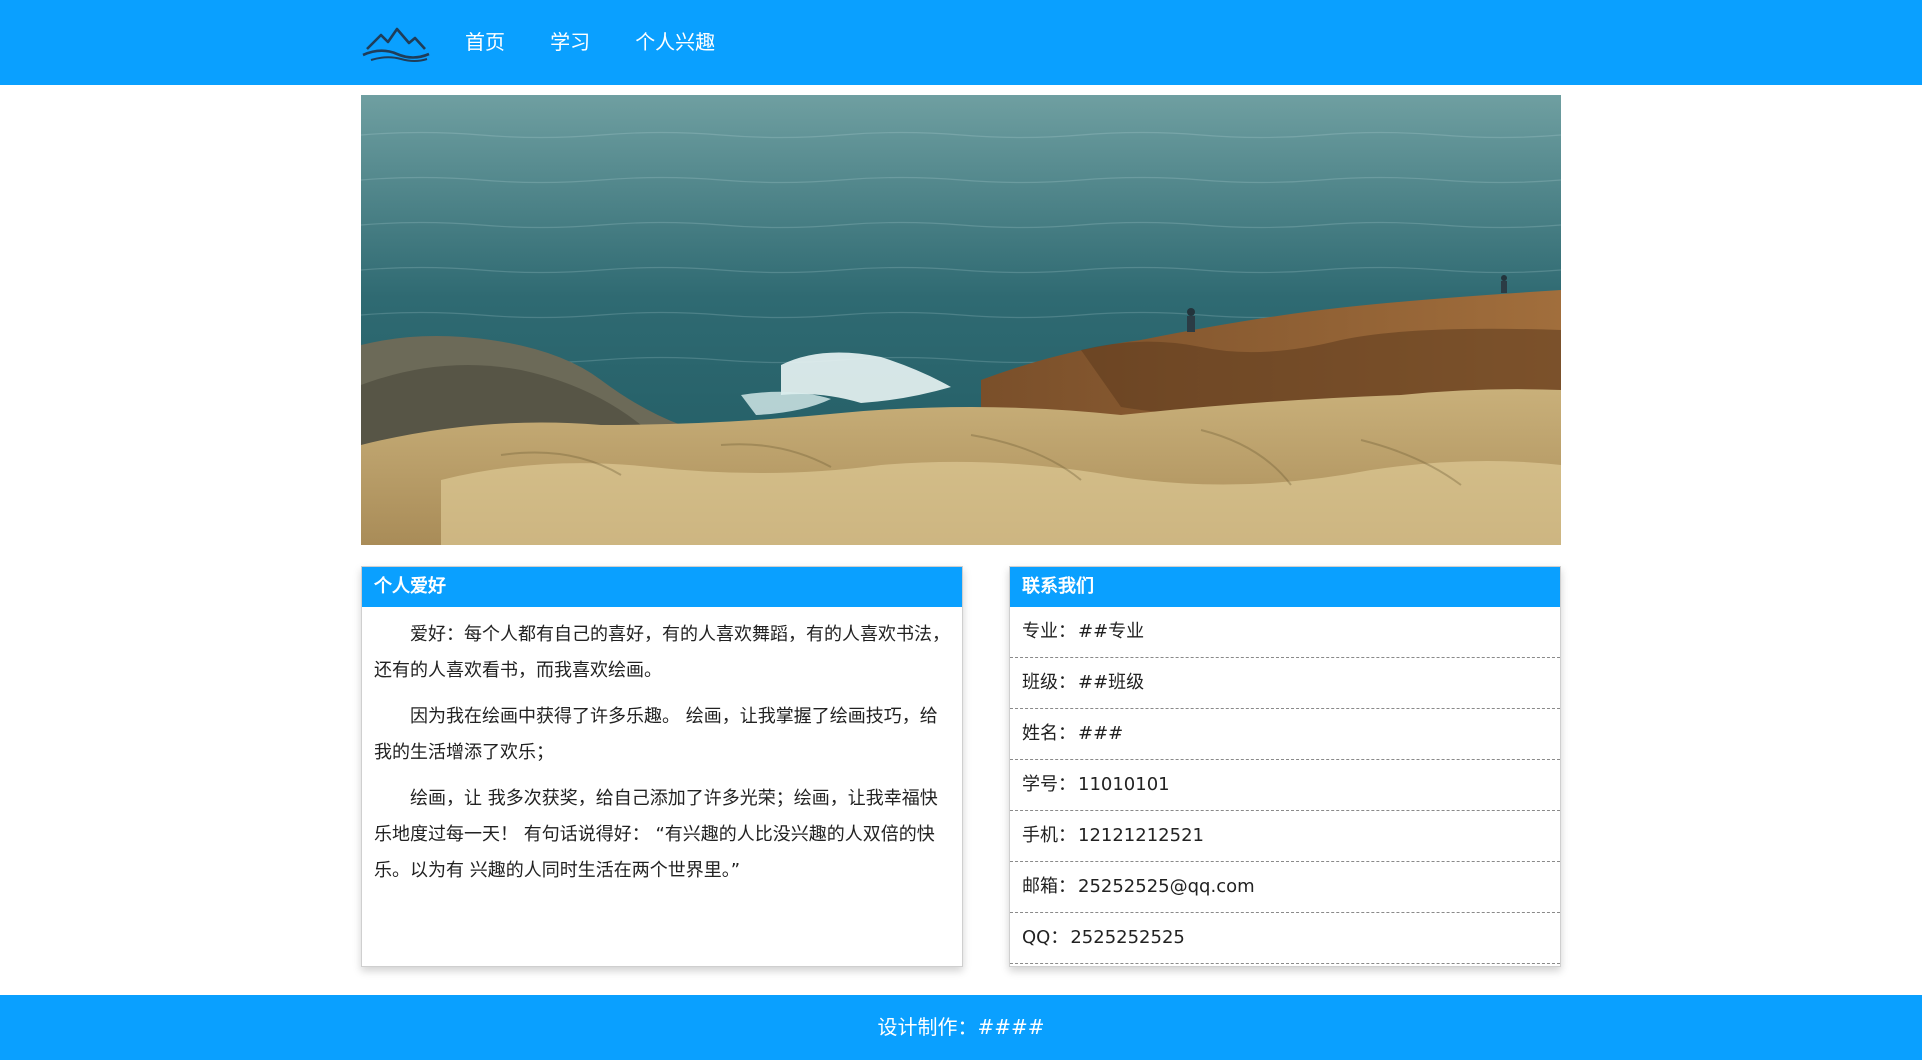 The image size is (1922, 1060). I want to click on hobby-title: 个人爱好, so click(662, 587).